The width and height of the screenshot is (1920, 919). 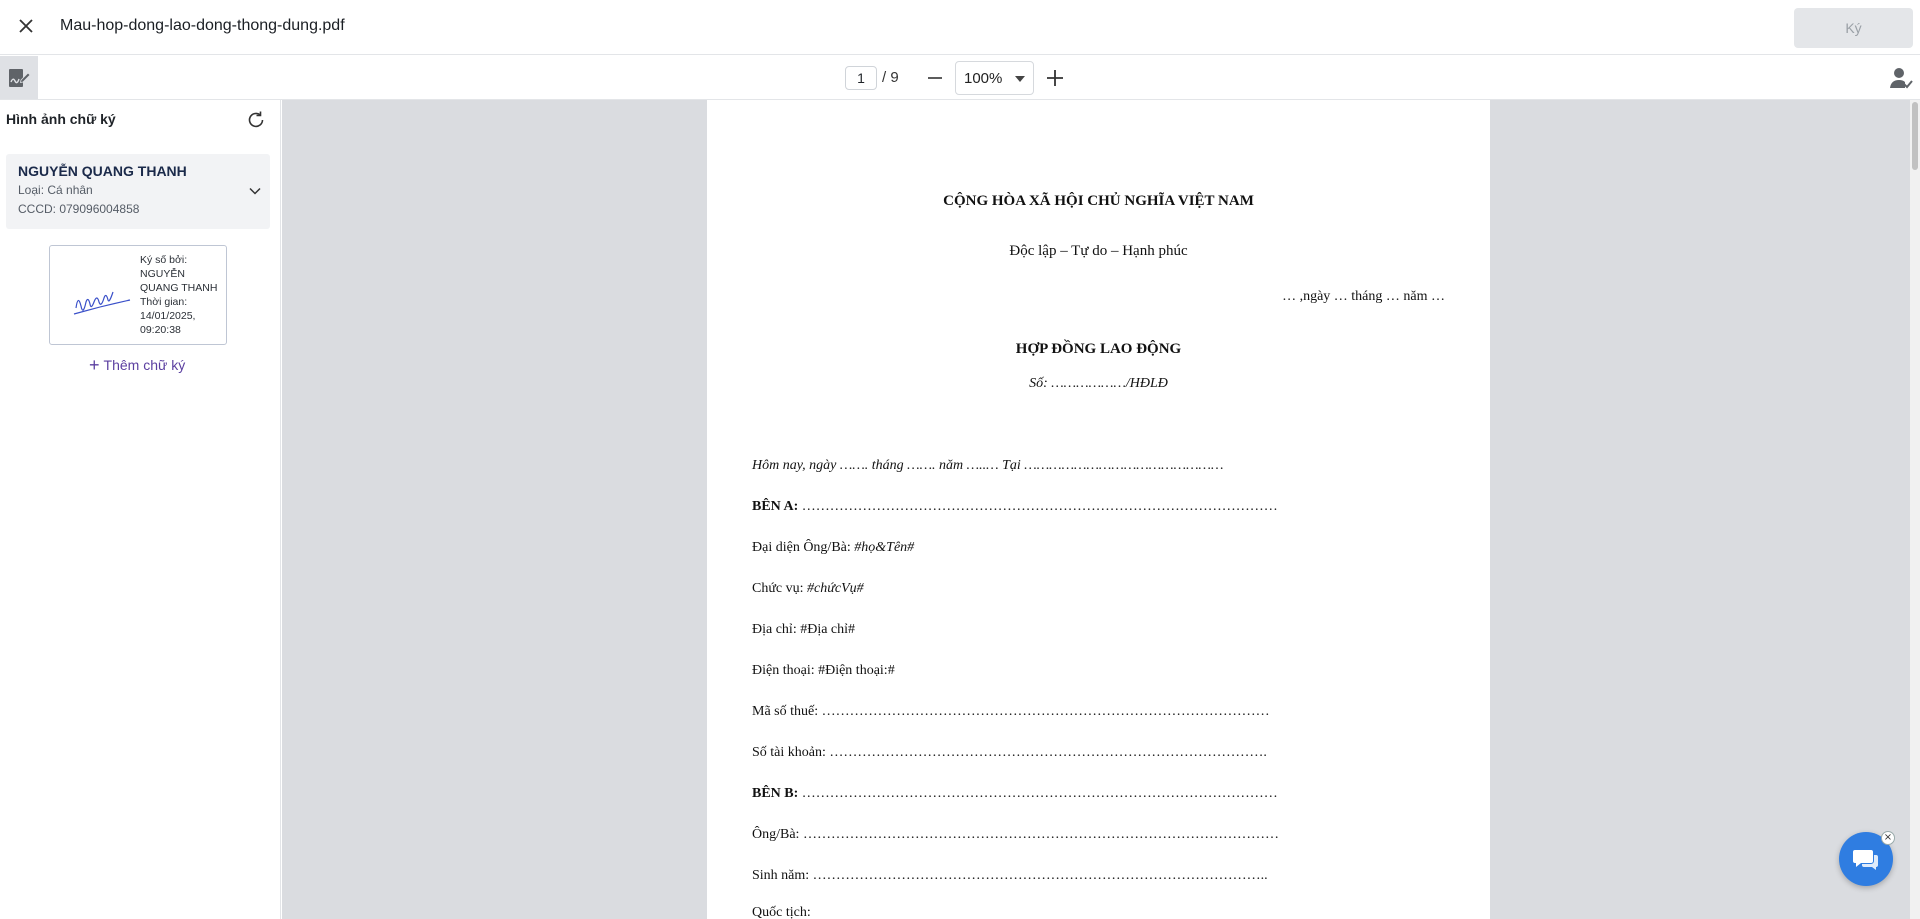 I want to click on stamp-line: 09:20:38, so click(x=160, y=330).